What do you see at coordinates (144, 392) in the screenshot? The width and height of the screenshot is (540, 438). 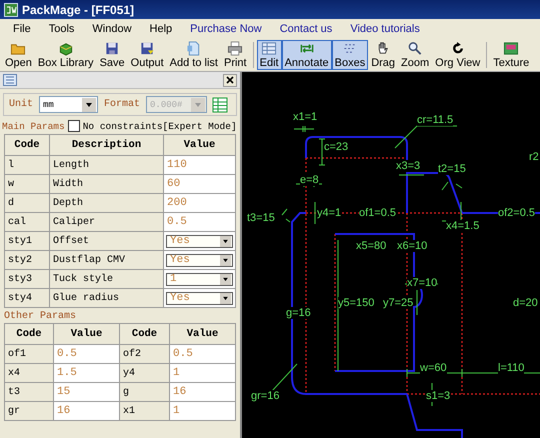 I see `table-cell: g` at bounding box center [144, 392].